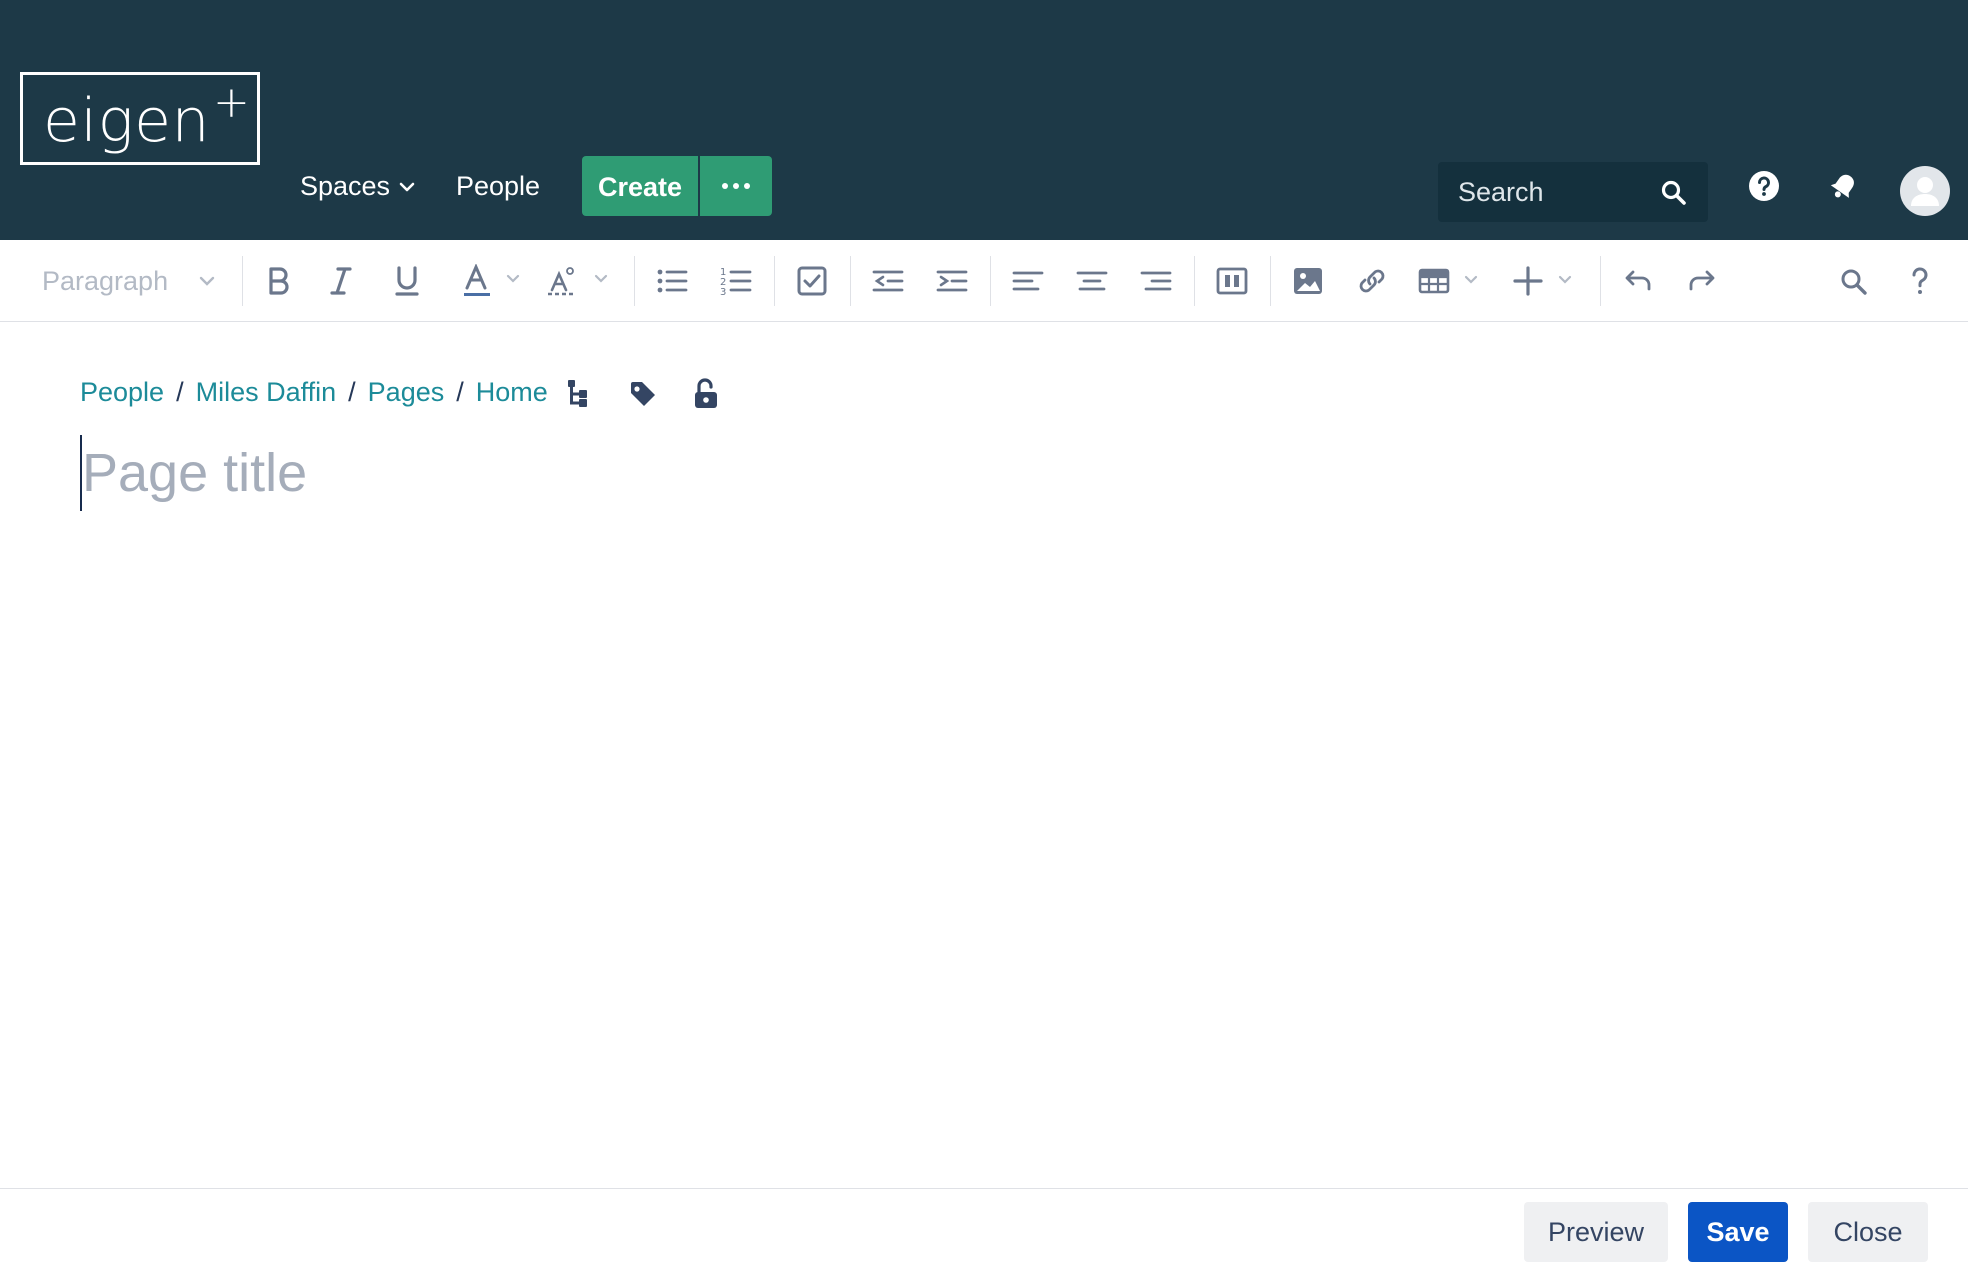 Image resolution: width=1968 pixels, height=1272 pixels. I want to click on paragraph-style-select: Paragraph, so click(105, 281).